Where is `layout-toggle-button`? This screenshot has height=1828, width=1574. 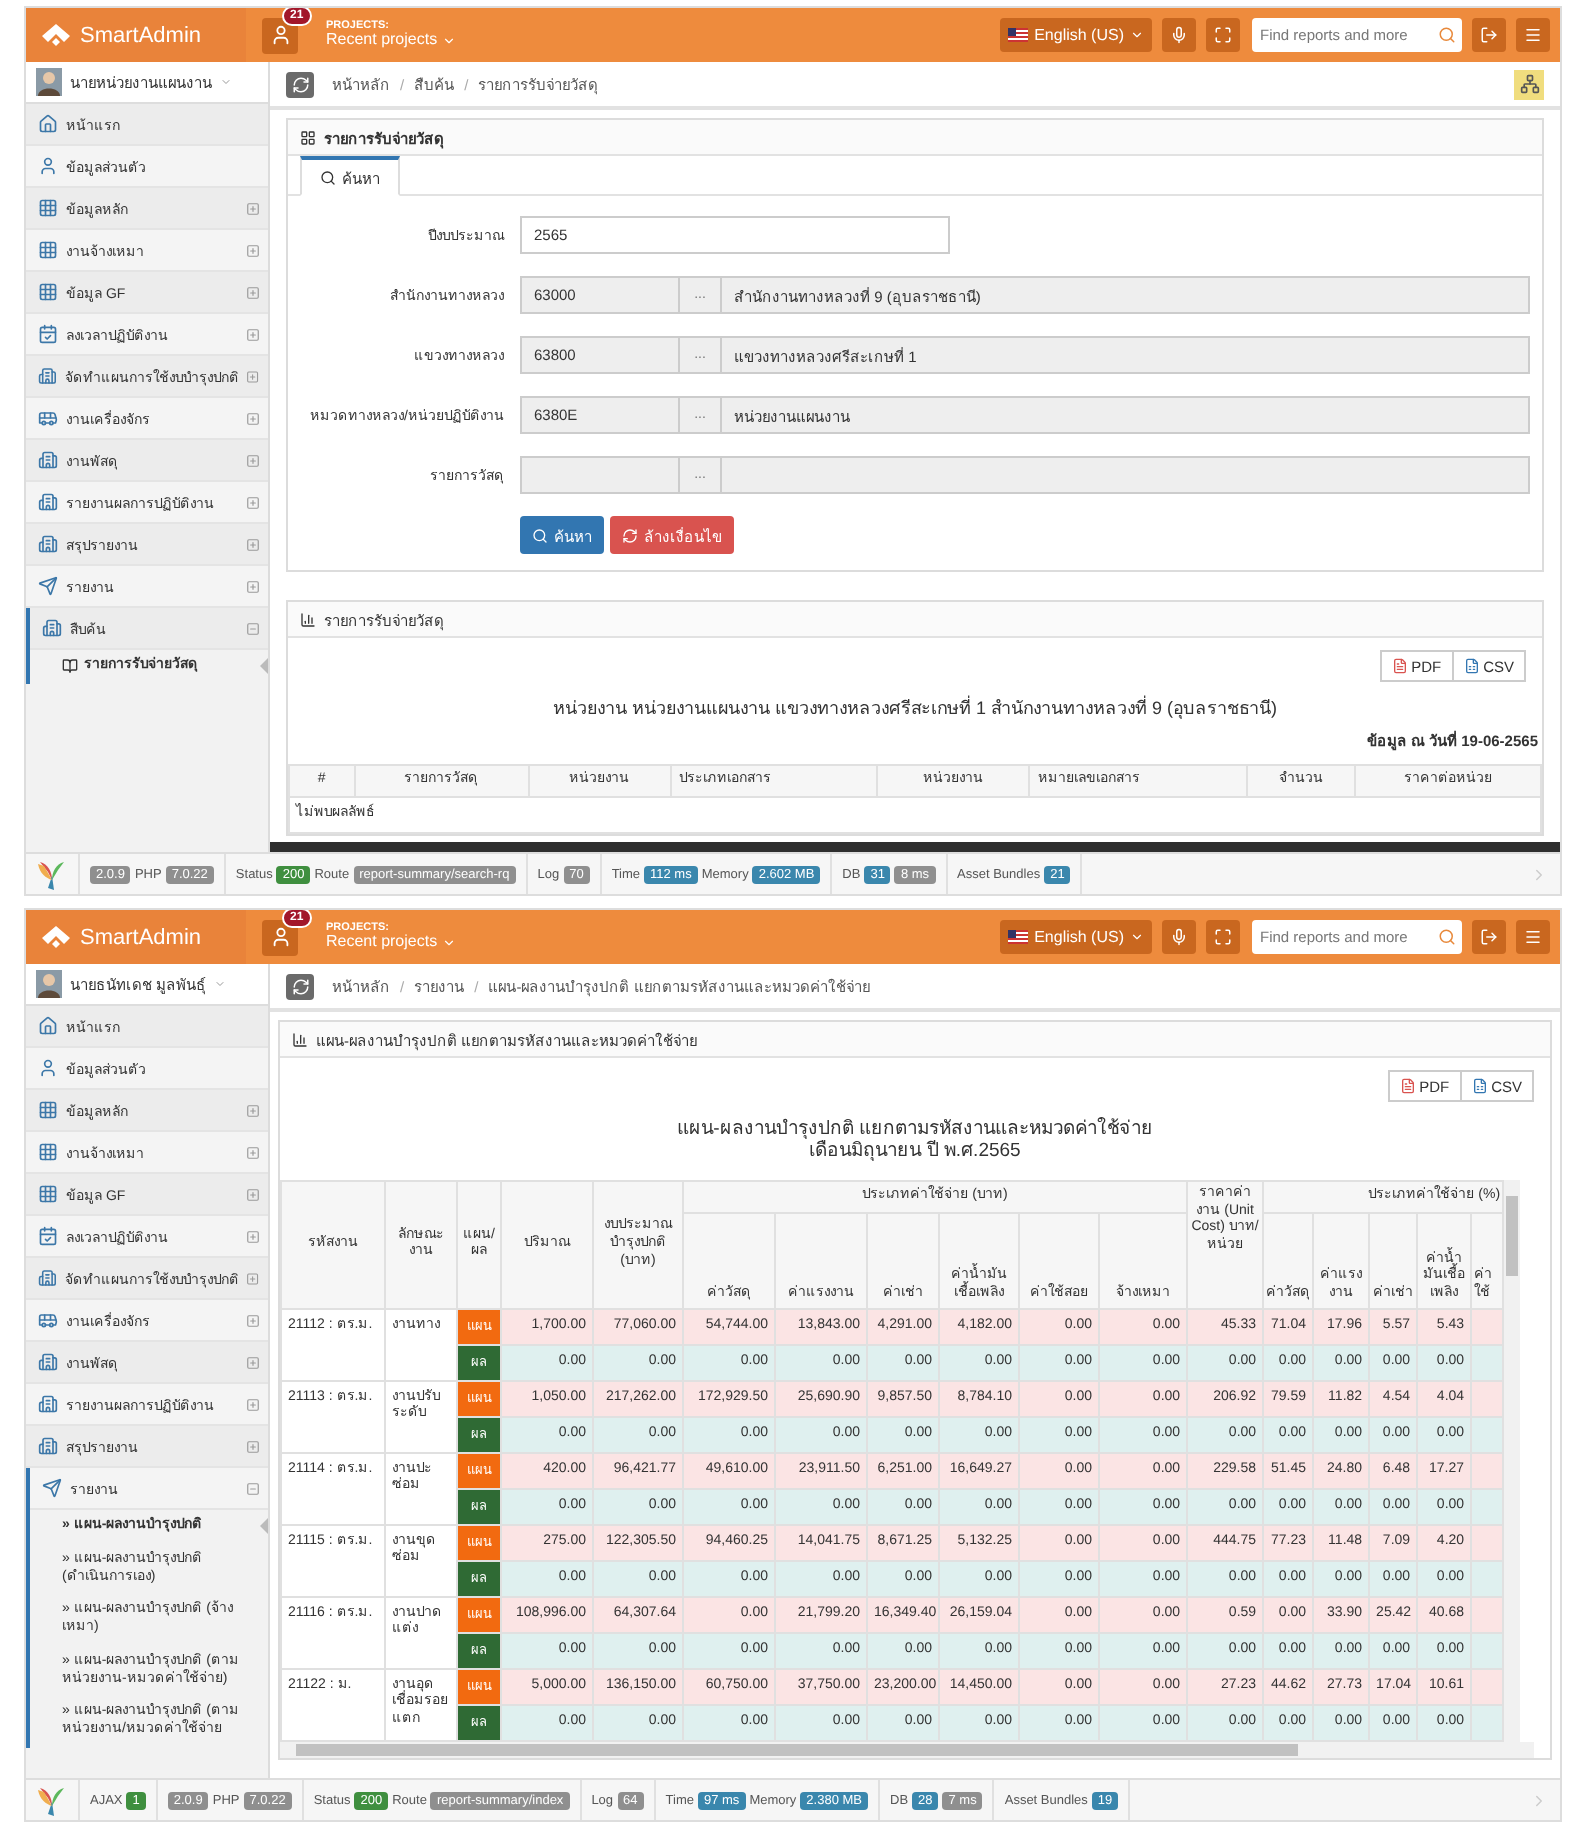
layout-toggle-button is located at coordinates (1529, 84).